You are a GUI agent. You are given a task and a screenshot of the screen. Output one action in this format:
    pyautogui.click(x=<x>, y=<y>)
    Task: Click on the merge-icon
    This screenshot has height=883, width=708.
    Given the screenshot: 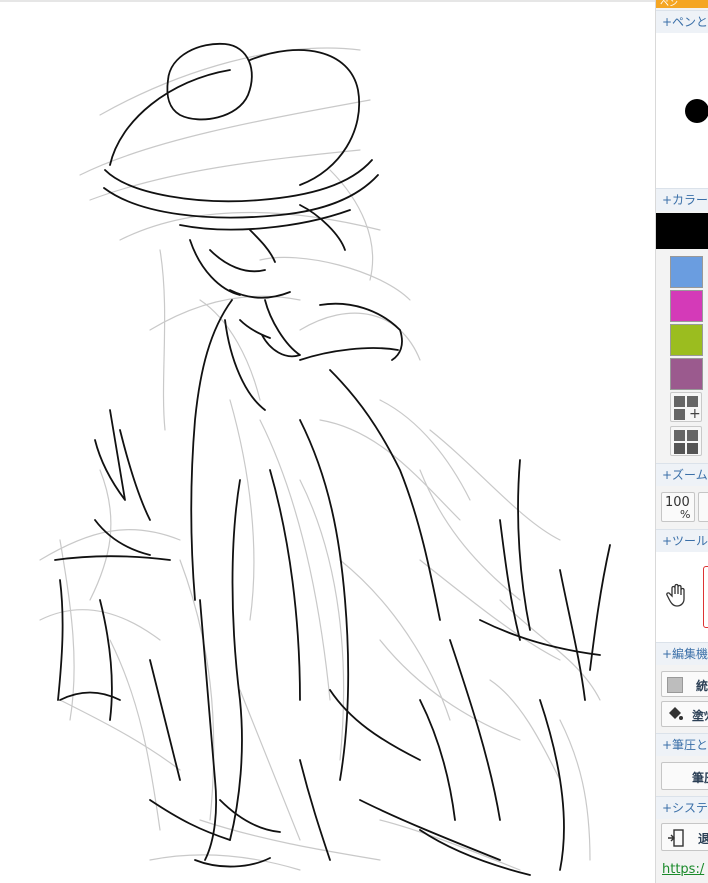 What is the action you would take?
    pyautogui.click(x=675, y=685)
    